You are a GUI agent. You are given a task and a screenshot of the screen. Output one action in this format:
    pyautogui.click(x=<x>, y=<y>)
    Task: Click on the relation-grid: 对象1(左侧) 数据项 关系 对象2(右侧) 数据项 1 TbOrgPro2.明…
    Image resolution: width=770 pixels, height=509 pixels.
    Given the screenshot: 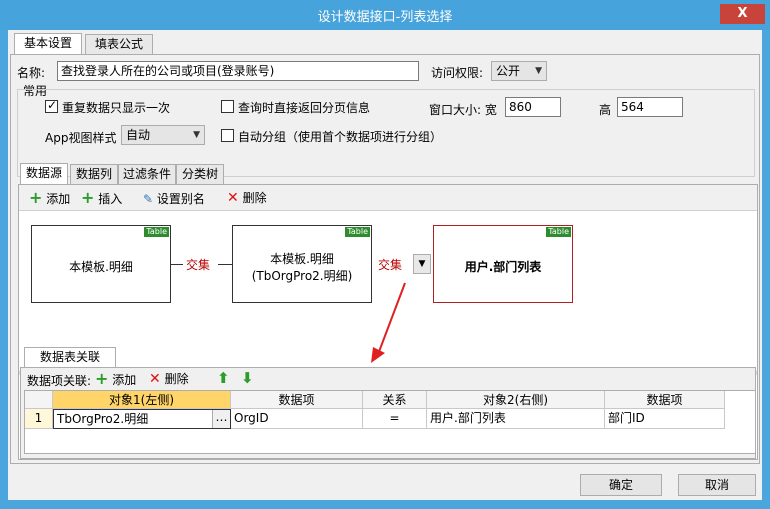 What is the action you would take?
    pyautogui.click(x=390, y=422)
    